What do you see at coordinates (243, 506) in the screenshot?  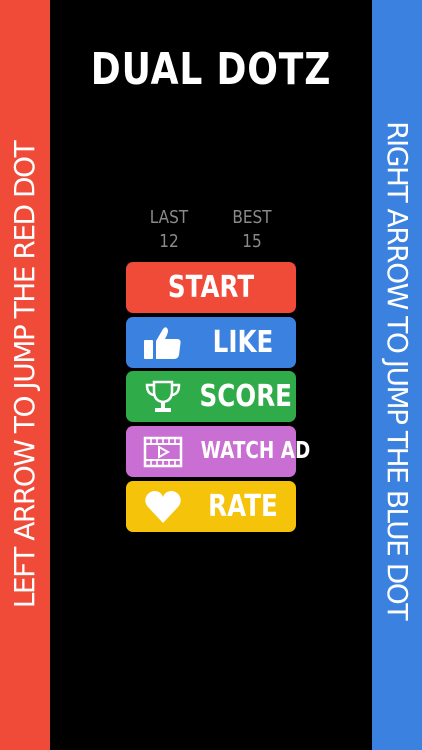 I see `rate-button-label: RATE` at bounding box center [243, 506].